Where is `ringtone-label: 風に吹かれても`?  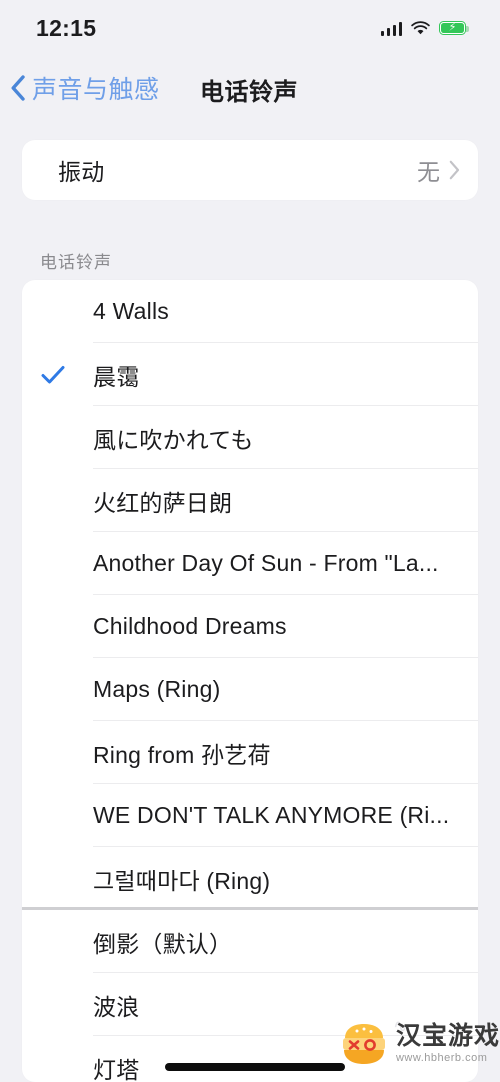 ringtone-label: 風に吹かれても is located at coordinates (173, 439).